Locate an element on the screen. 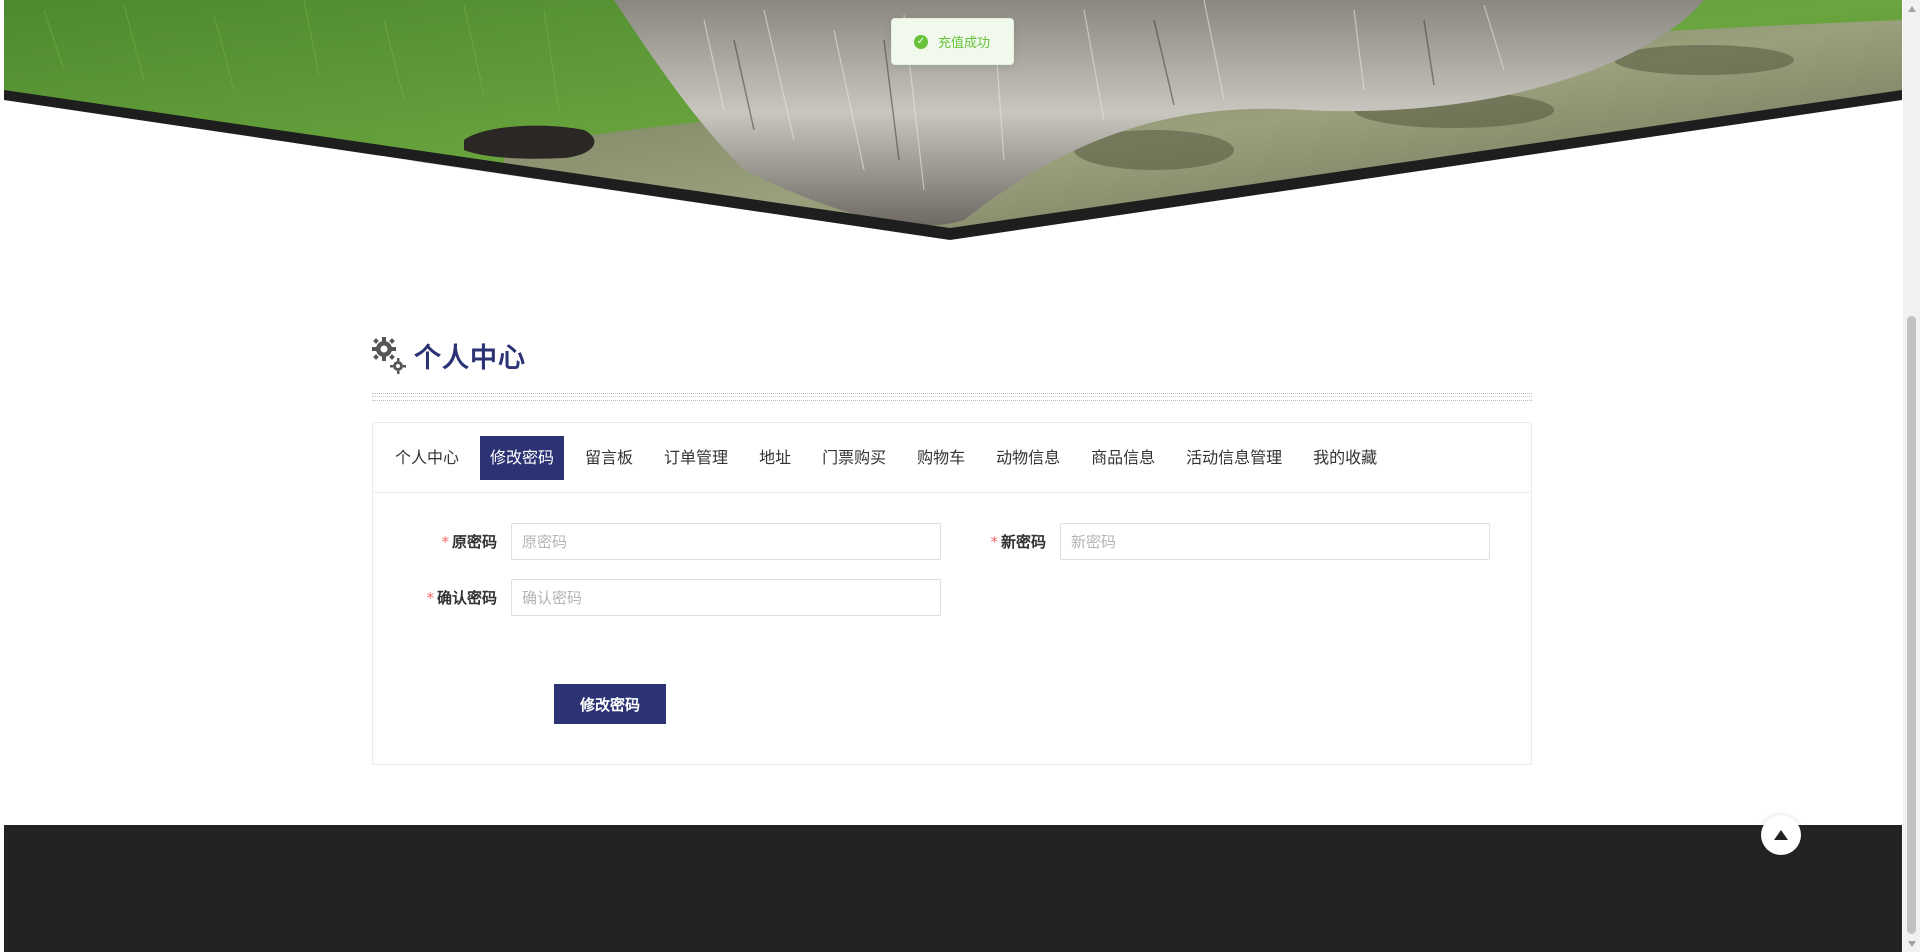  arrow-up-icon is located at coordinates (1781, 835).